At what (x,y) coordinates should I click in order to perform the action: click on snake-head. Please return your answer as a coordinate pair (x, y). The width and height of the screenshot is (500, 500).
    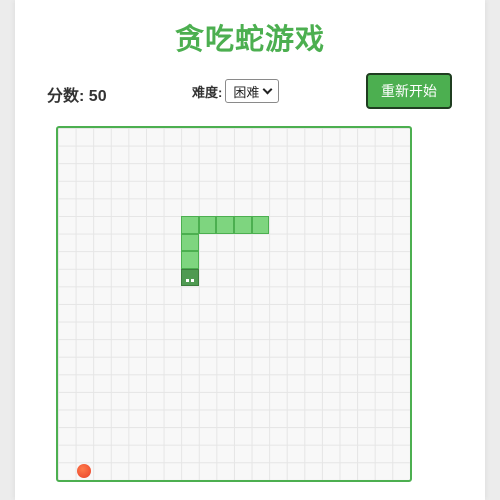
    Looking at the image, I should click on (190, 277).